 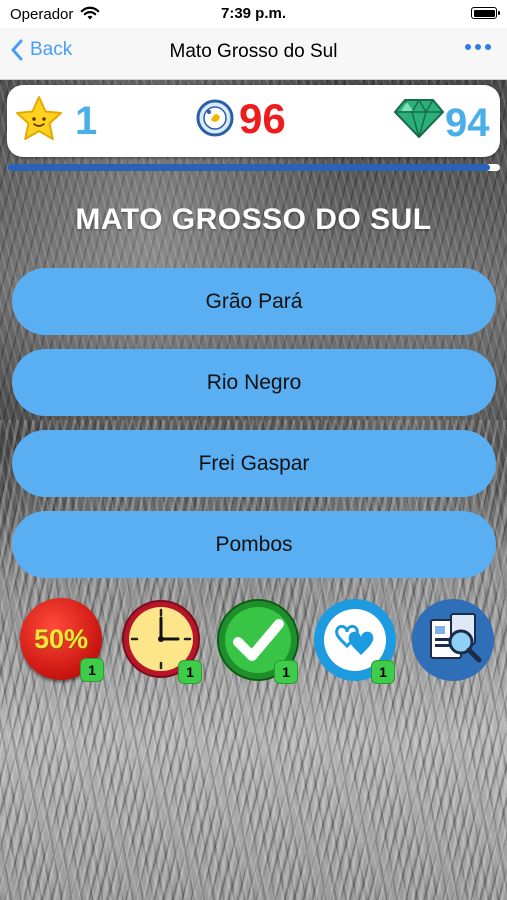 I want to click on hint-button, so click(x=453, y=640).